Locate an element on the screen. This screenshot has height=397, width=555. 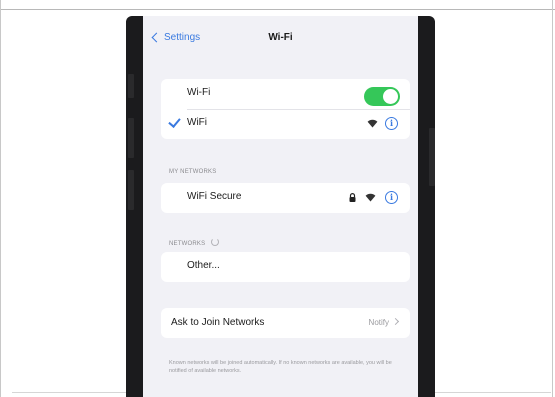
networks-header: NETWORKS is located at coordinates (194, 242).